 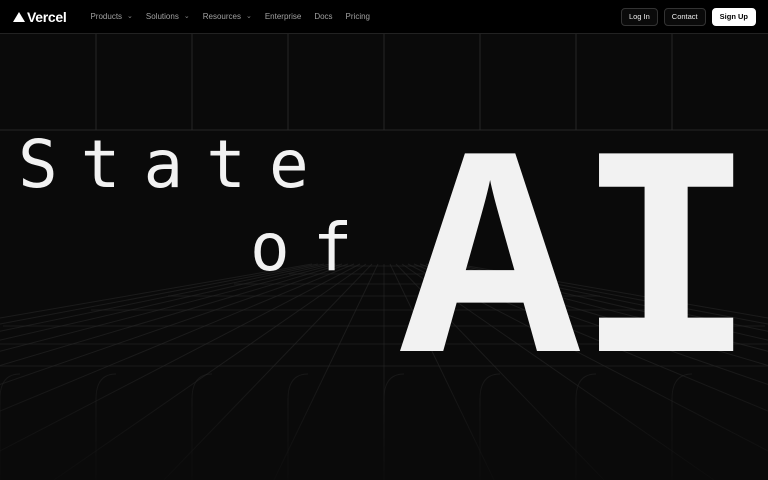 I want to click on menu-item-label: Enterprise, so click(x=283, y=16).